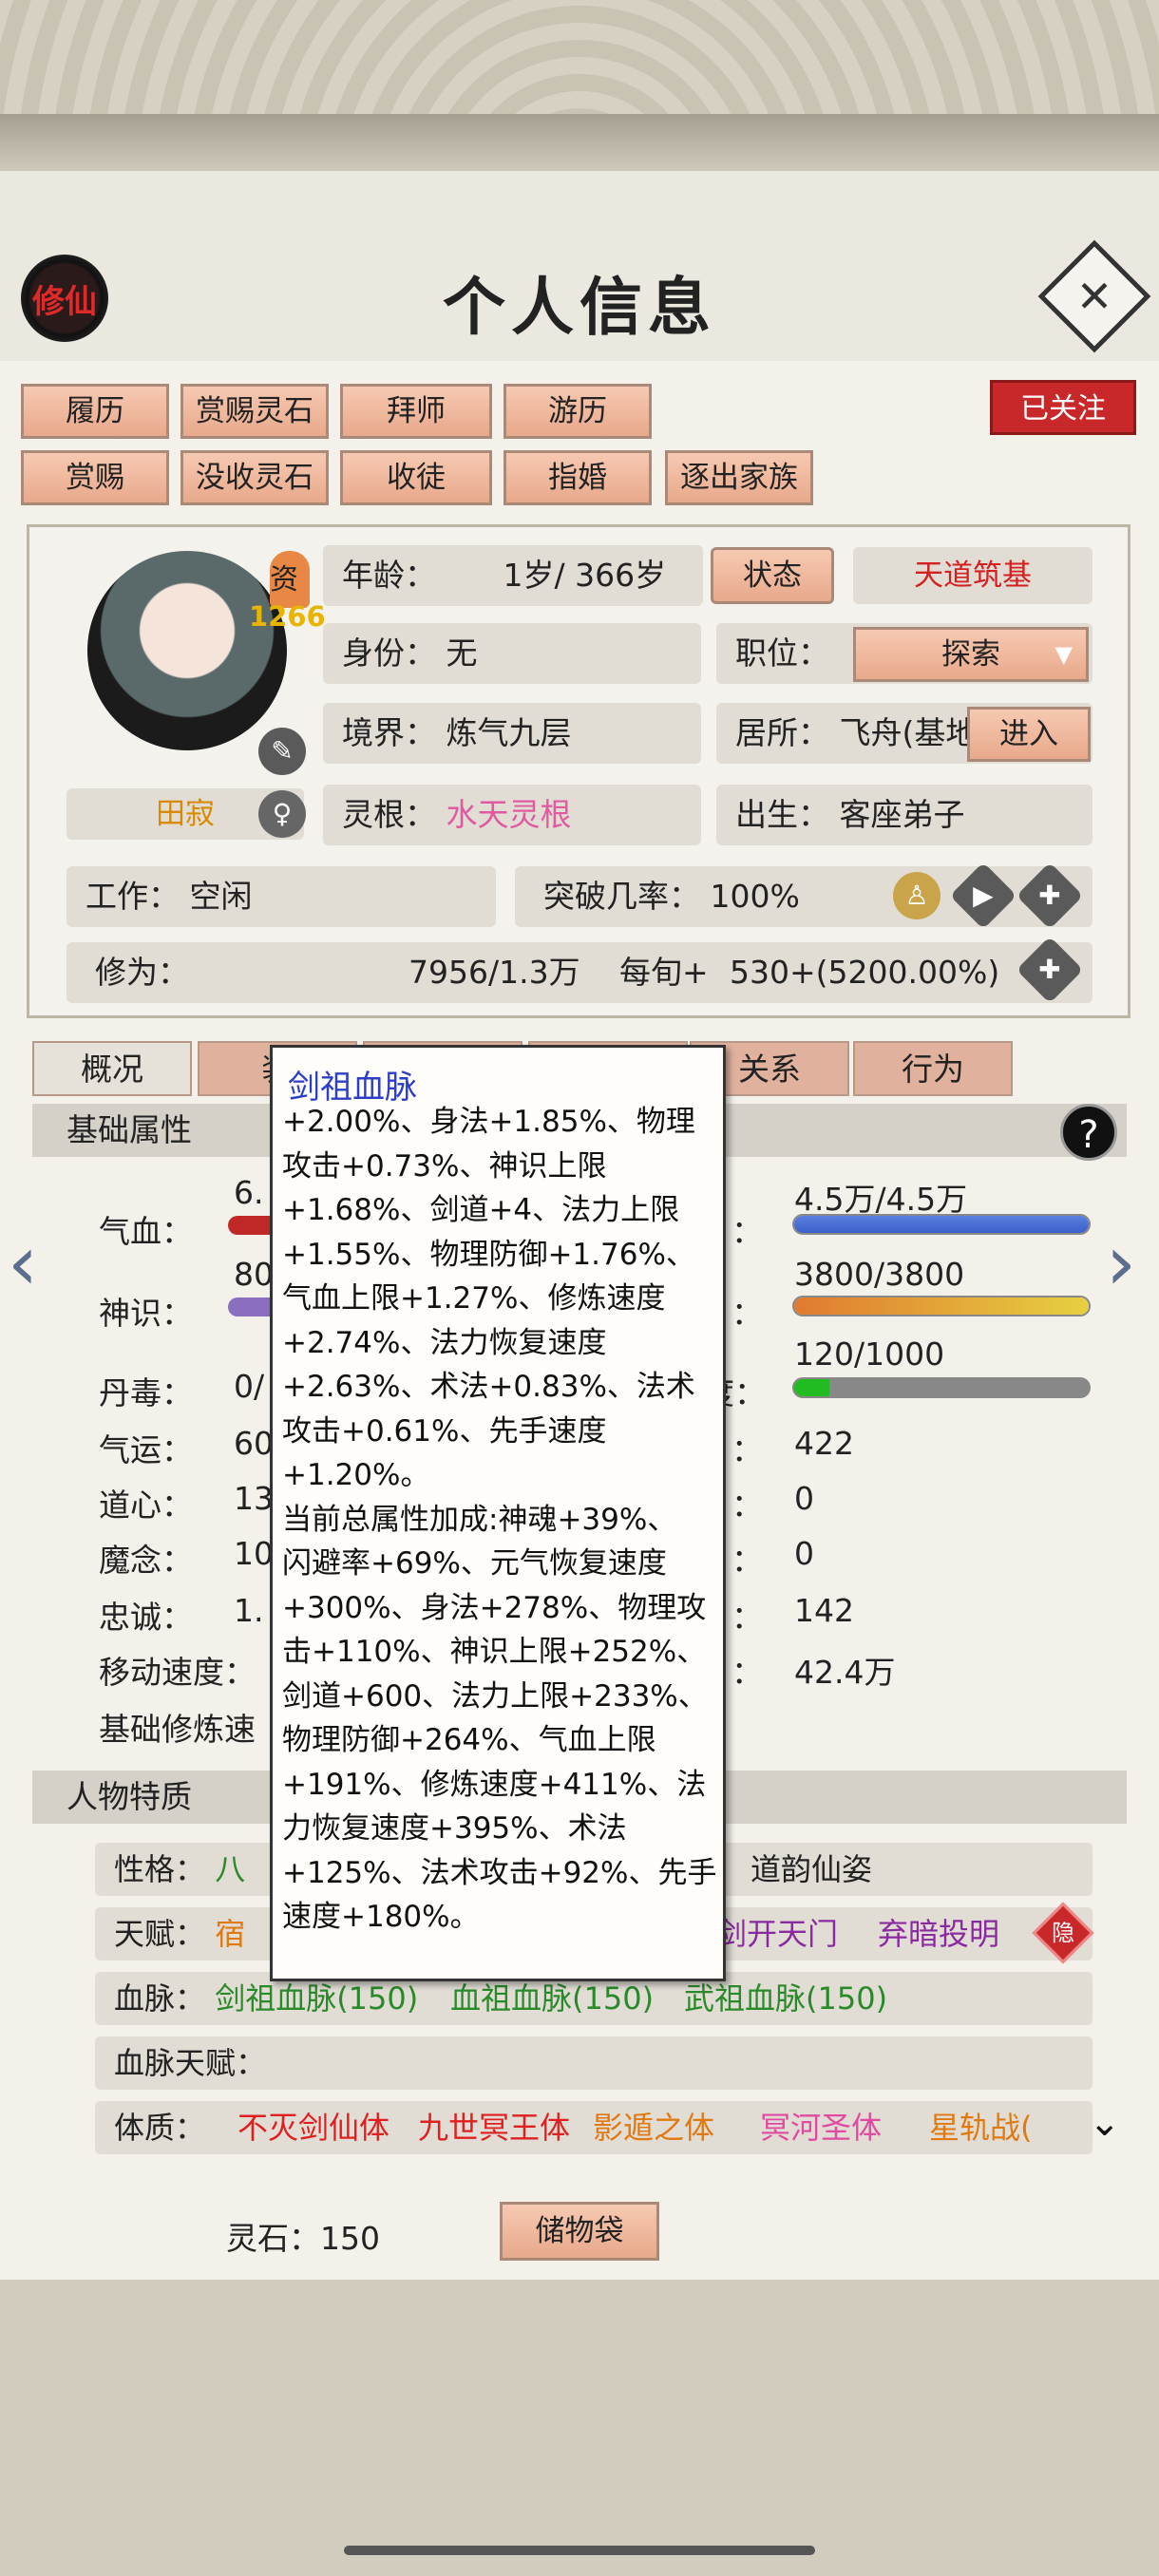  I want to click on hidden-badge-label: 隐, so click(1063, 1933).